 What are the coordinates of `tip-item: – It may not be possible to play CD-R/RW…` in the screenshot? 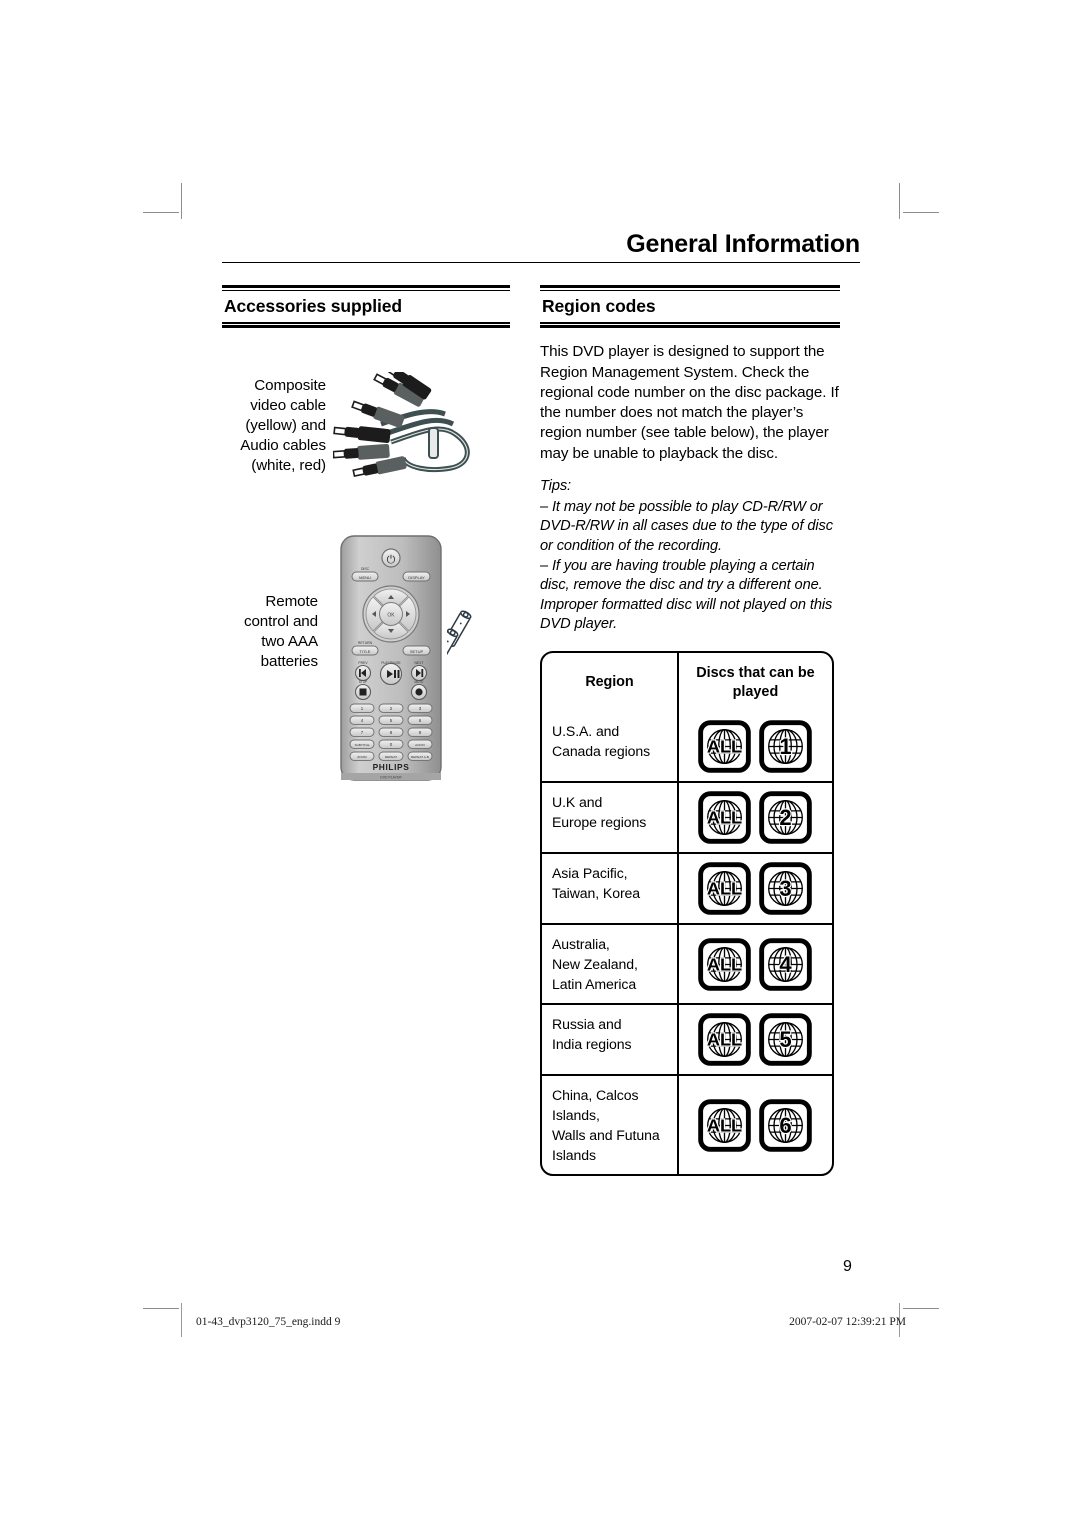 It's located at (686, 526).